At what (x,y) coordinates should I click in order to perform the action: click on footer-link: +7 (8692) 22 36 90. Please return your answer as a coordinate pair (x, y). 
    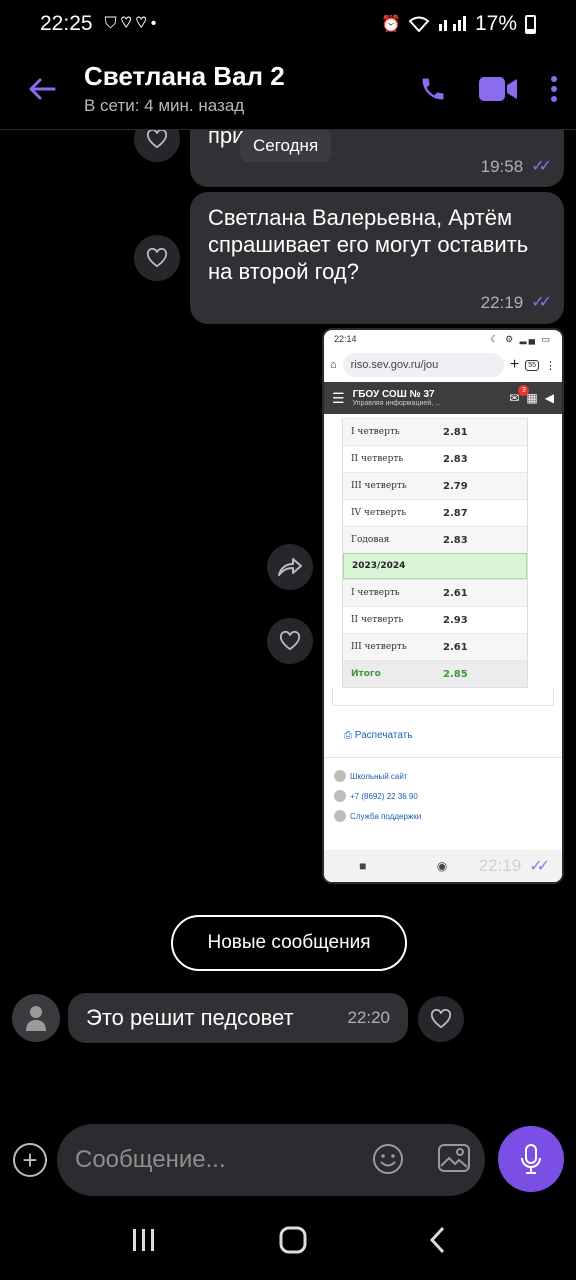
    Looking at the image, I should click on (443, 796).